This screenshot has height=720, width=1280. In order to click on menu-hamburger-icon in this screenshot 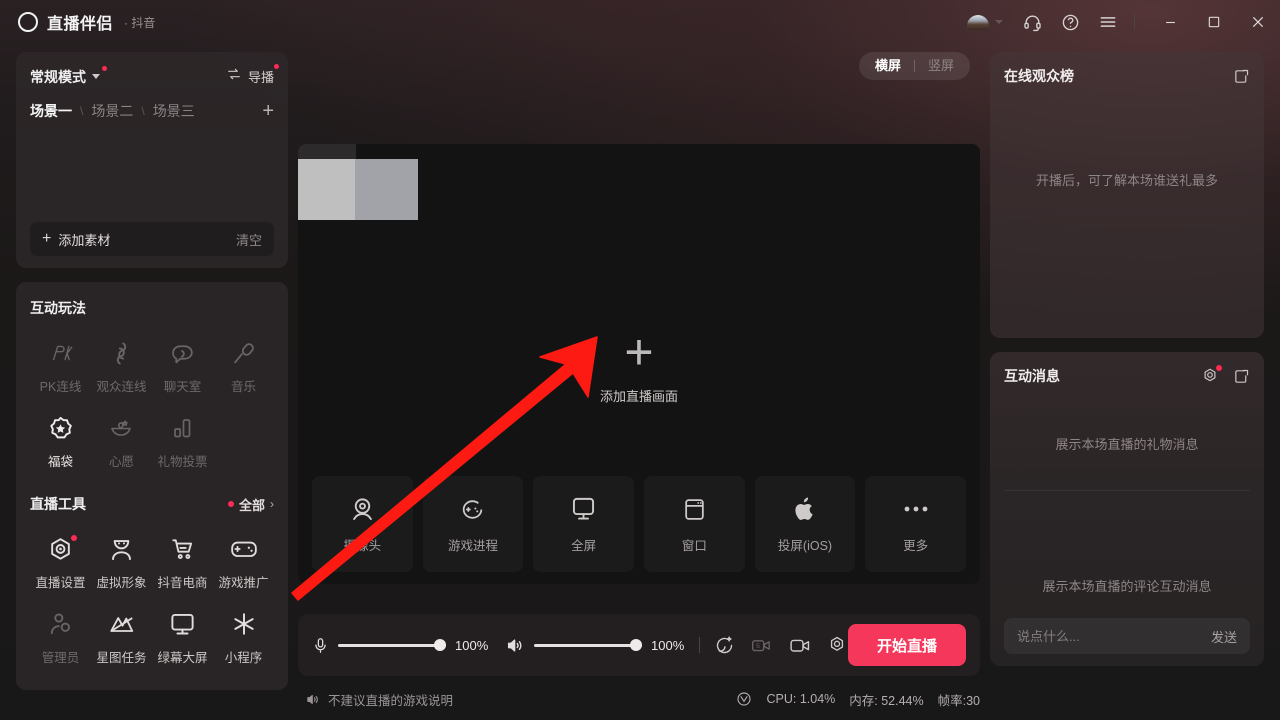, I will do `click(1108, 22)`.